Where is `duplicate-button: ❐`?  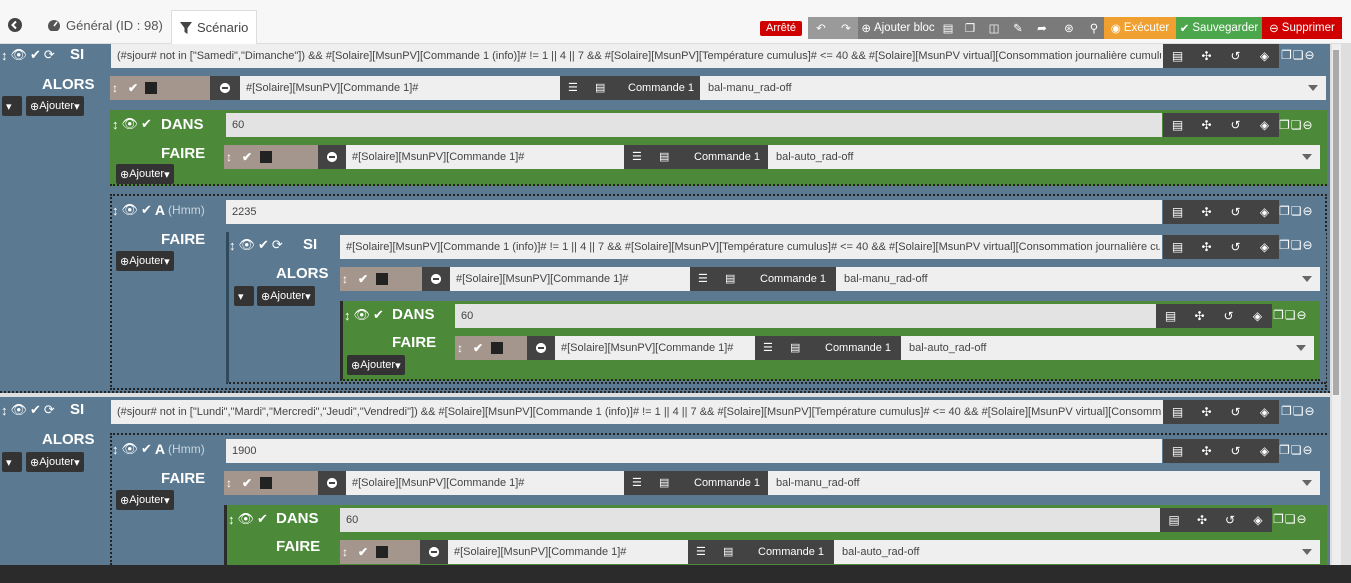
duplicate-button: ❐ is located at coordinates (970, 28).